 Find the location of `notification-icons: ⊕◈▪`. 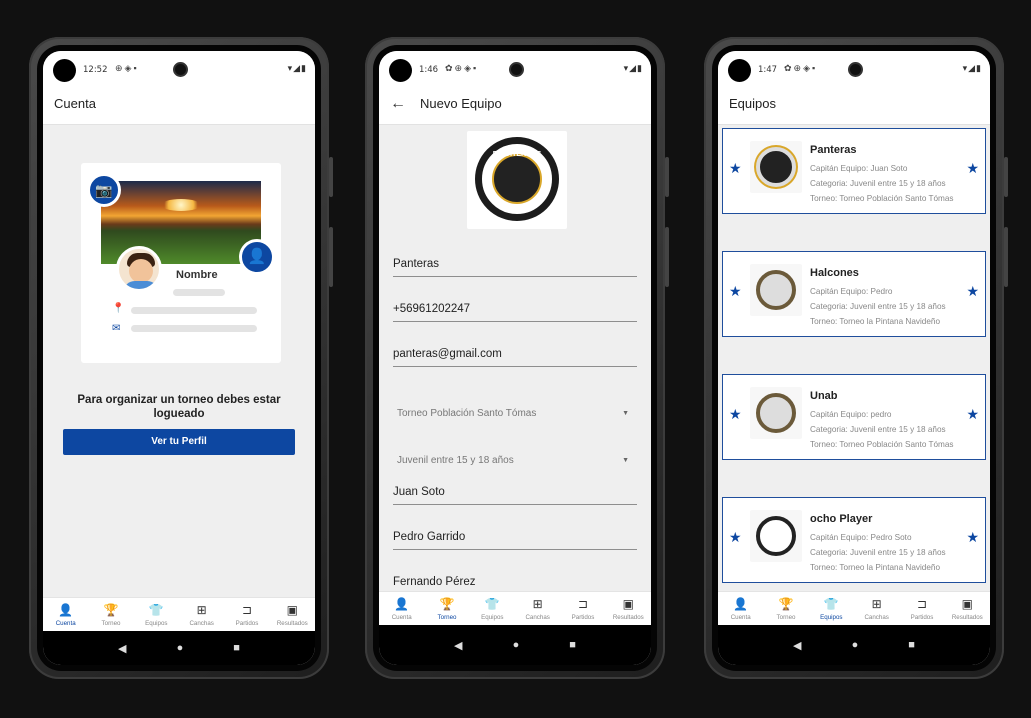

notification-icons: ⊕◈▪ is located at coordinates (127, 68).